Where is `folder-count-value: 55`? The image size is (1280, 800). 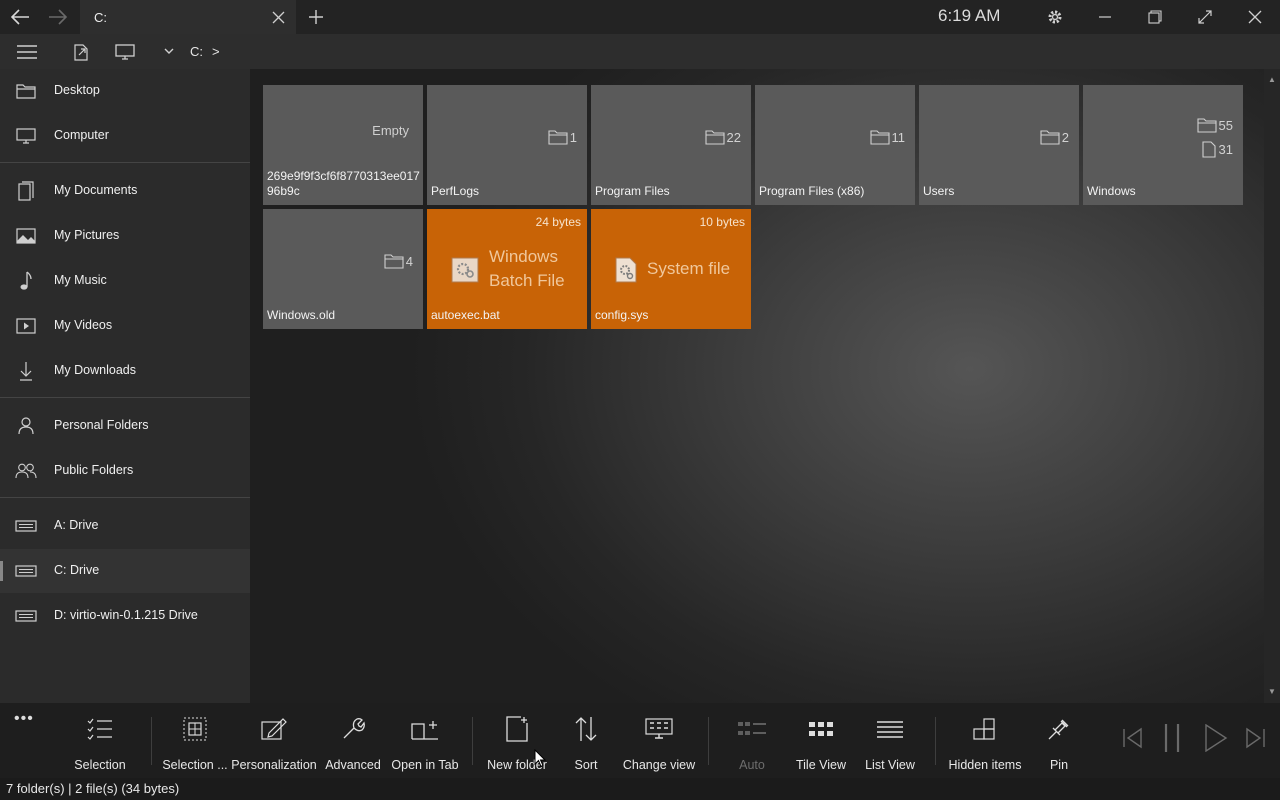
folder-count-value: 55 is located at coordinates (1225, 125).